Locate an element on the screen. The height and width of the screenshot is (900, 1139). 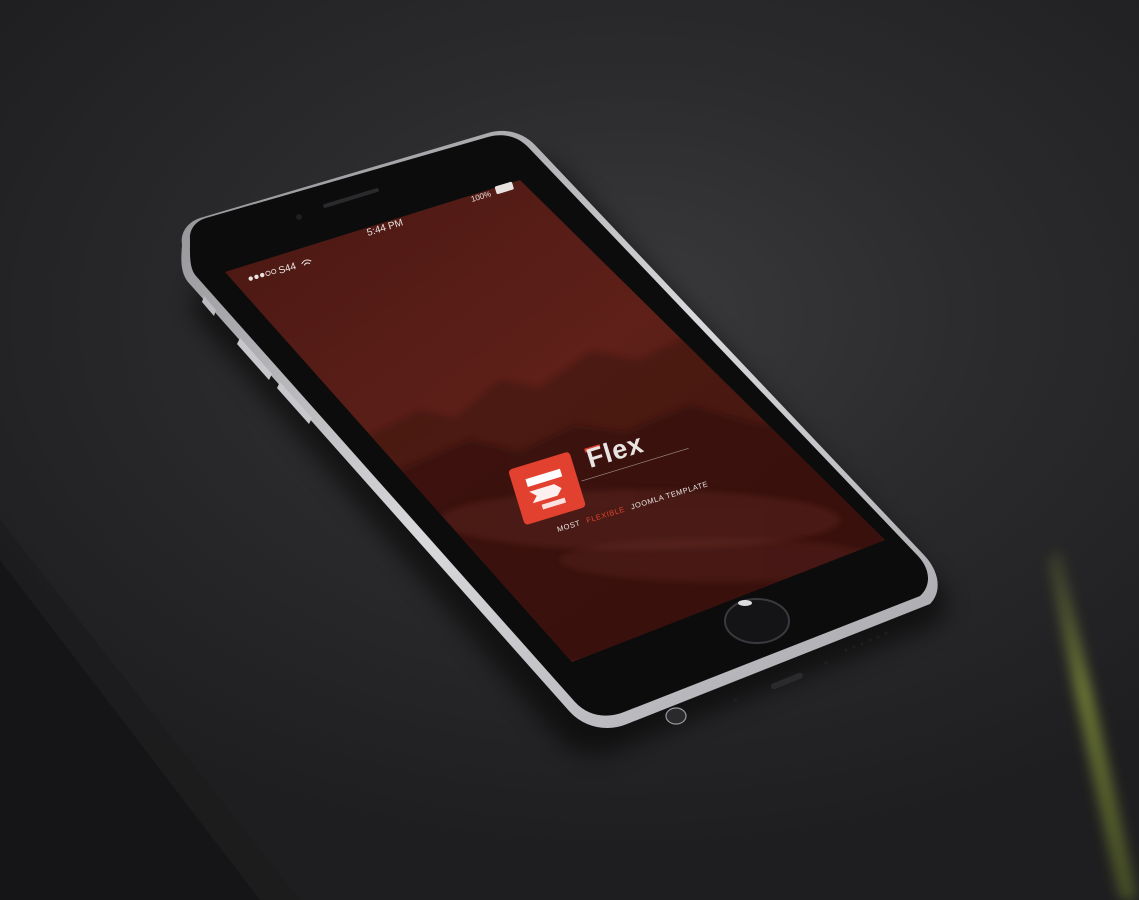
headphone-jack is located at coordinates (676, 716).